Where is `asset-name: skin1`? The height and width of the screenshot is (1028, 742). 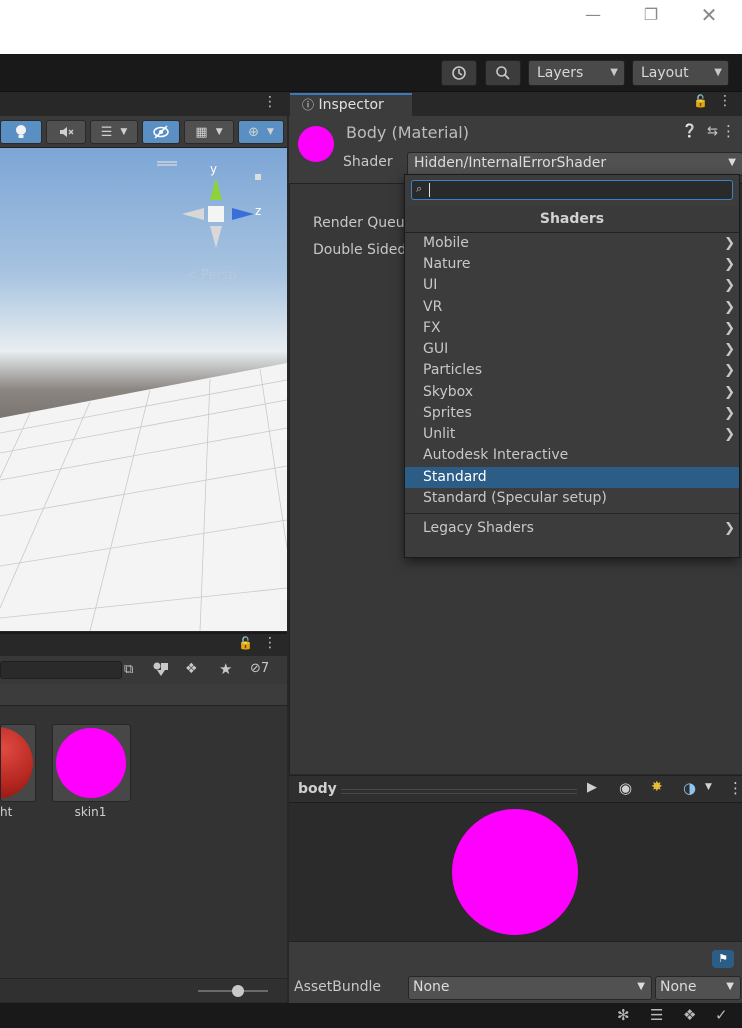
asset-name: skin1 is located at coordinates (90, 812).